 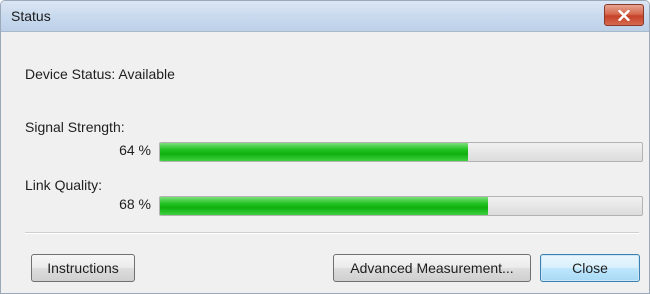 What do you see at coordinates (100, 74) in the screenshot?
I see `device-status-text: Device Status: Available` at bounding box center [100, 74].